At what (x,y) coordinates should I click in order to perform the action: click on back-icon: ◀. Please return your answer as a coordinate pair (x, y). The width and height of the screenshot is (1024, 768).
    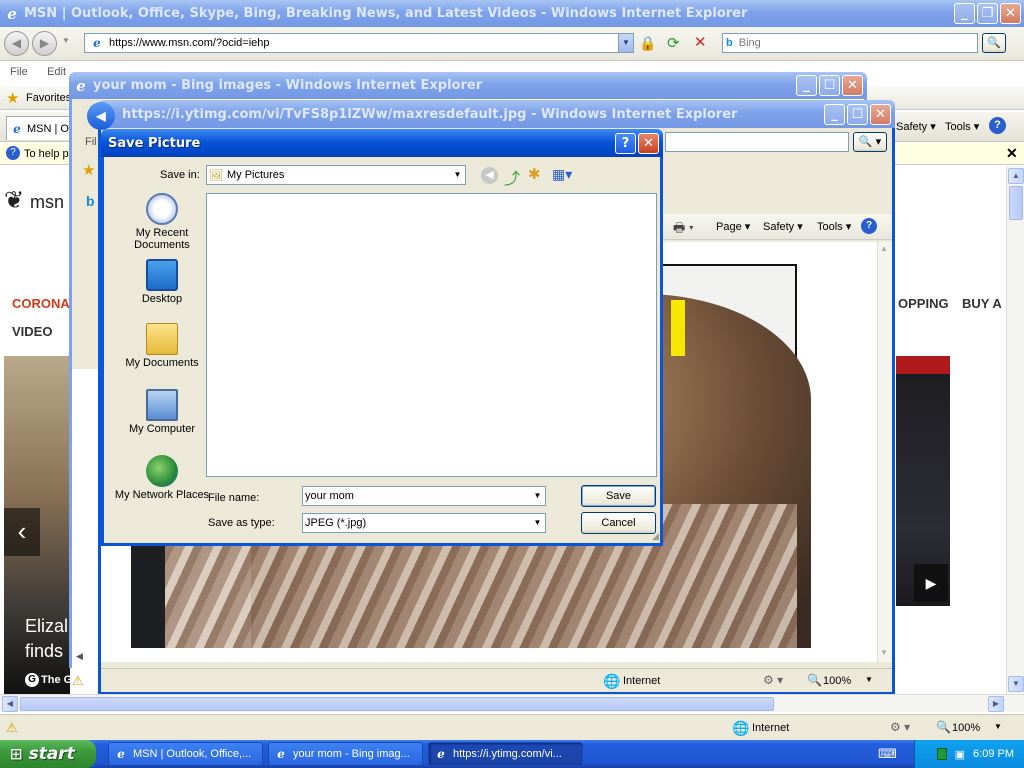
    Looking at the image, I should click on (489, 175).